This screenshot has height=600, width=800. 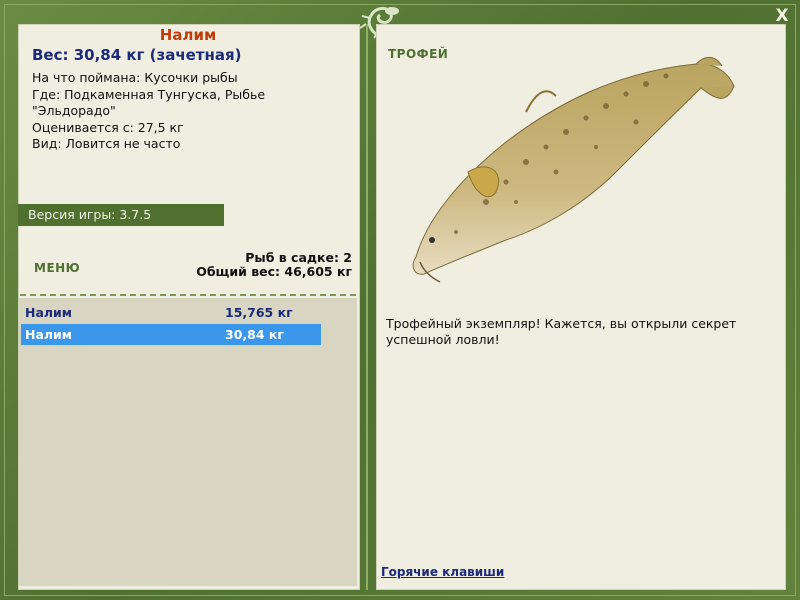 I want to click on keepnet-row: Налим 15,765 кг, so click(x=171, y=312).